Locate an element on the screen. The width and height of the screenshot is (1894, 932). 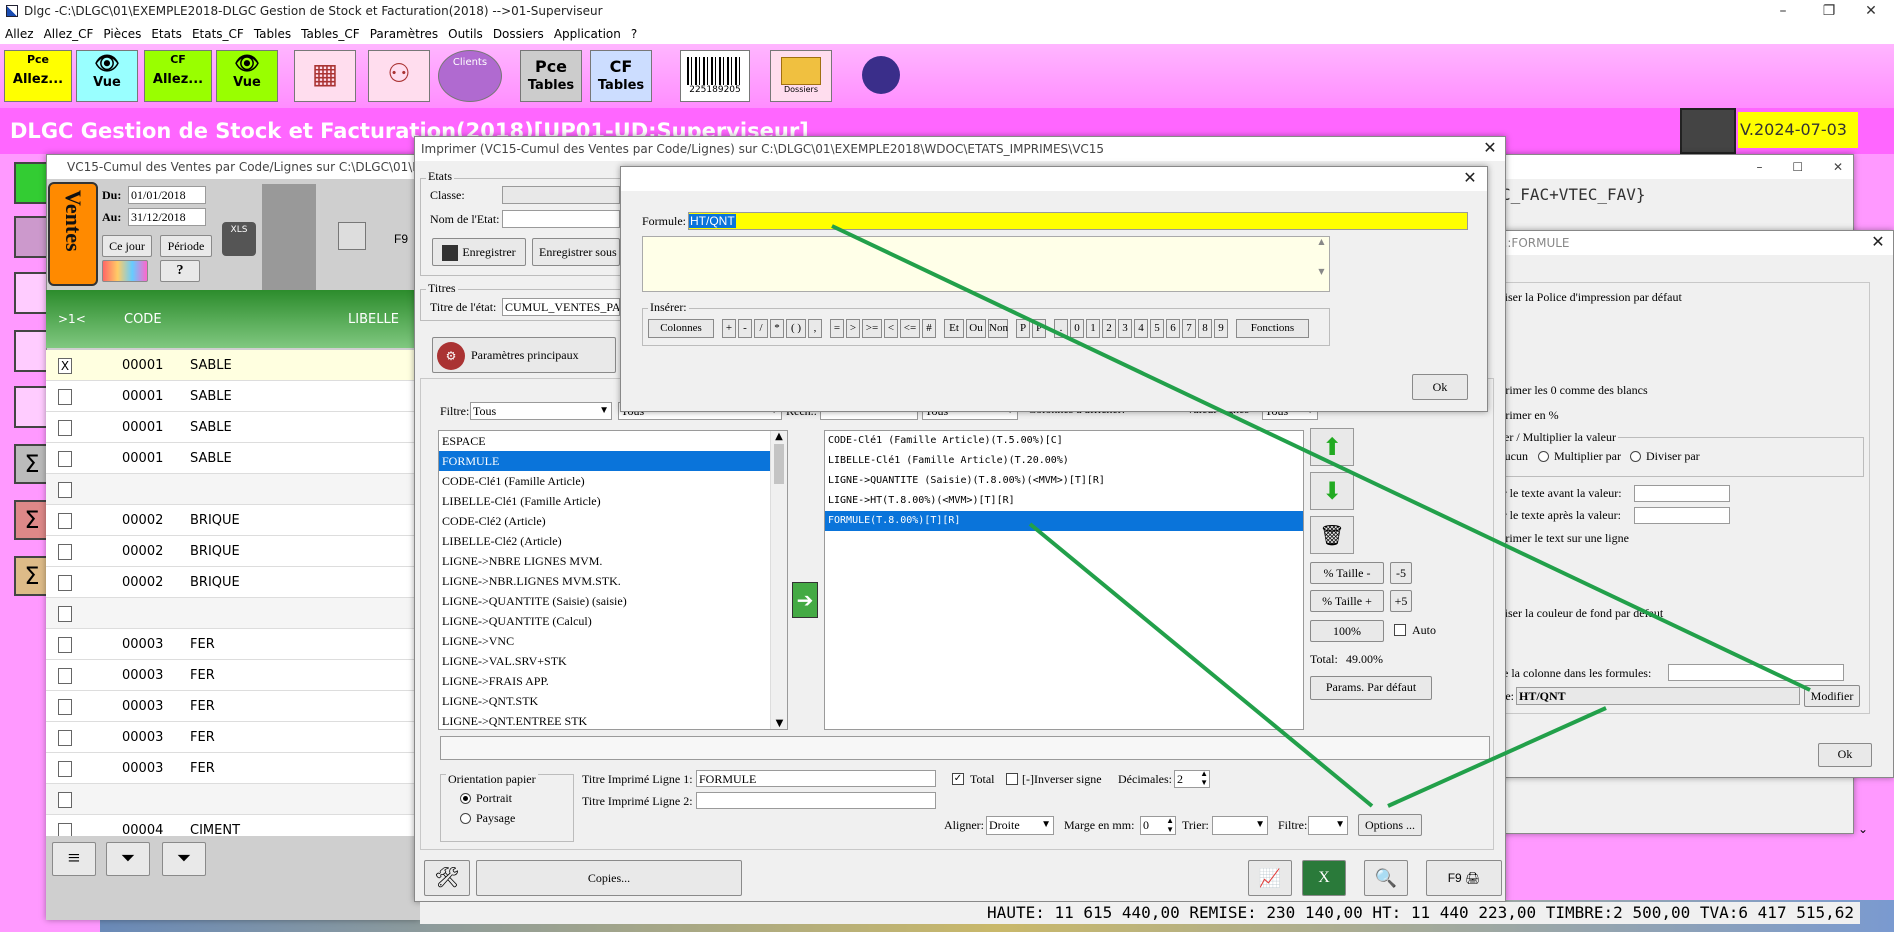
modifier-button: Modifier is located at coordinates (1832, 696).